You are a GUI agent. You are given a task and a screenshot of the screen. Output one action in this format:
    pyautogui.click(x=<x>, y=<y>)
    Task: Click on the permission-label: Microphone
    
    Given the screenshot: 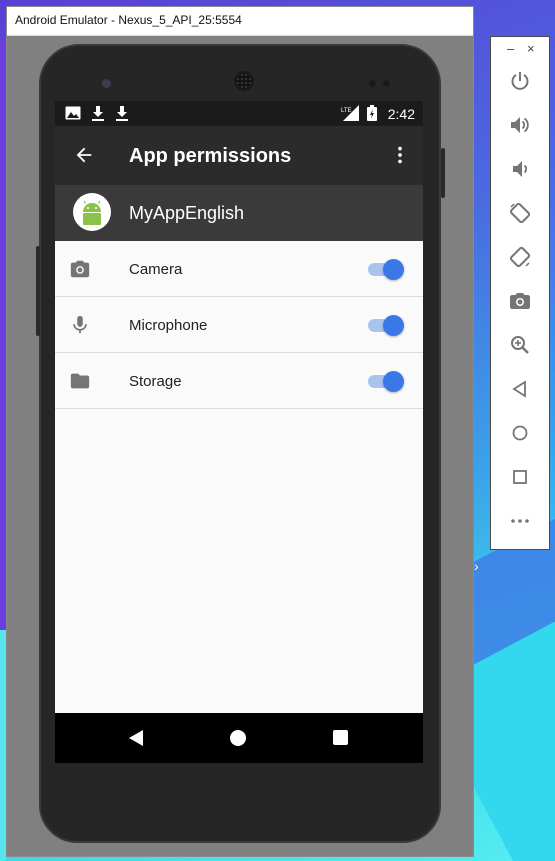 What is the action you would take?
    pyautogui.click(x=168, y=325)
    